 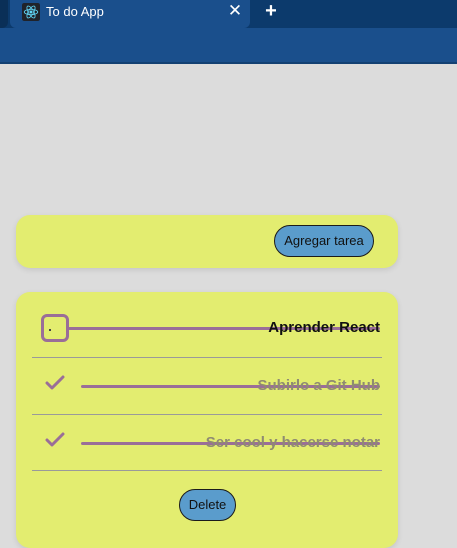 I want to click on add-task-card: Agregar tarea, so click(x=207, y=241).